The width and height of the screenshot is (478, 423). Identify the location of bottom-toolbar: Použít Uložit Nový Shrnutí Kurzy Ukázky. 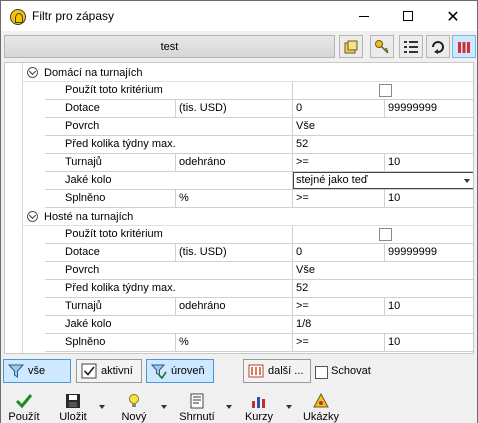
(239, 407).